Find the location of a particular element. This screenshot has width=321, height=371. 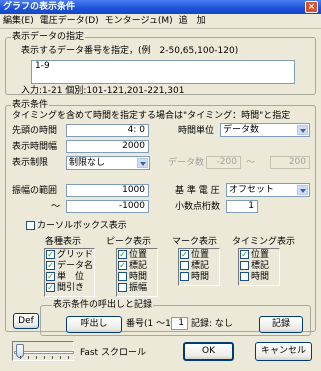

checkbox-data-name: ✓ データ名 is located at coordinates (69, 266).